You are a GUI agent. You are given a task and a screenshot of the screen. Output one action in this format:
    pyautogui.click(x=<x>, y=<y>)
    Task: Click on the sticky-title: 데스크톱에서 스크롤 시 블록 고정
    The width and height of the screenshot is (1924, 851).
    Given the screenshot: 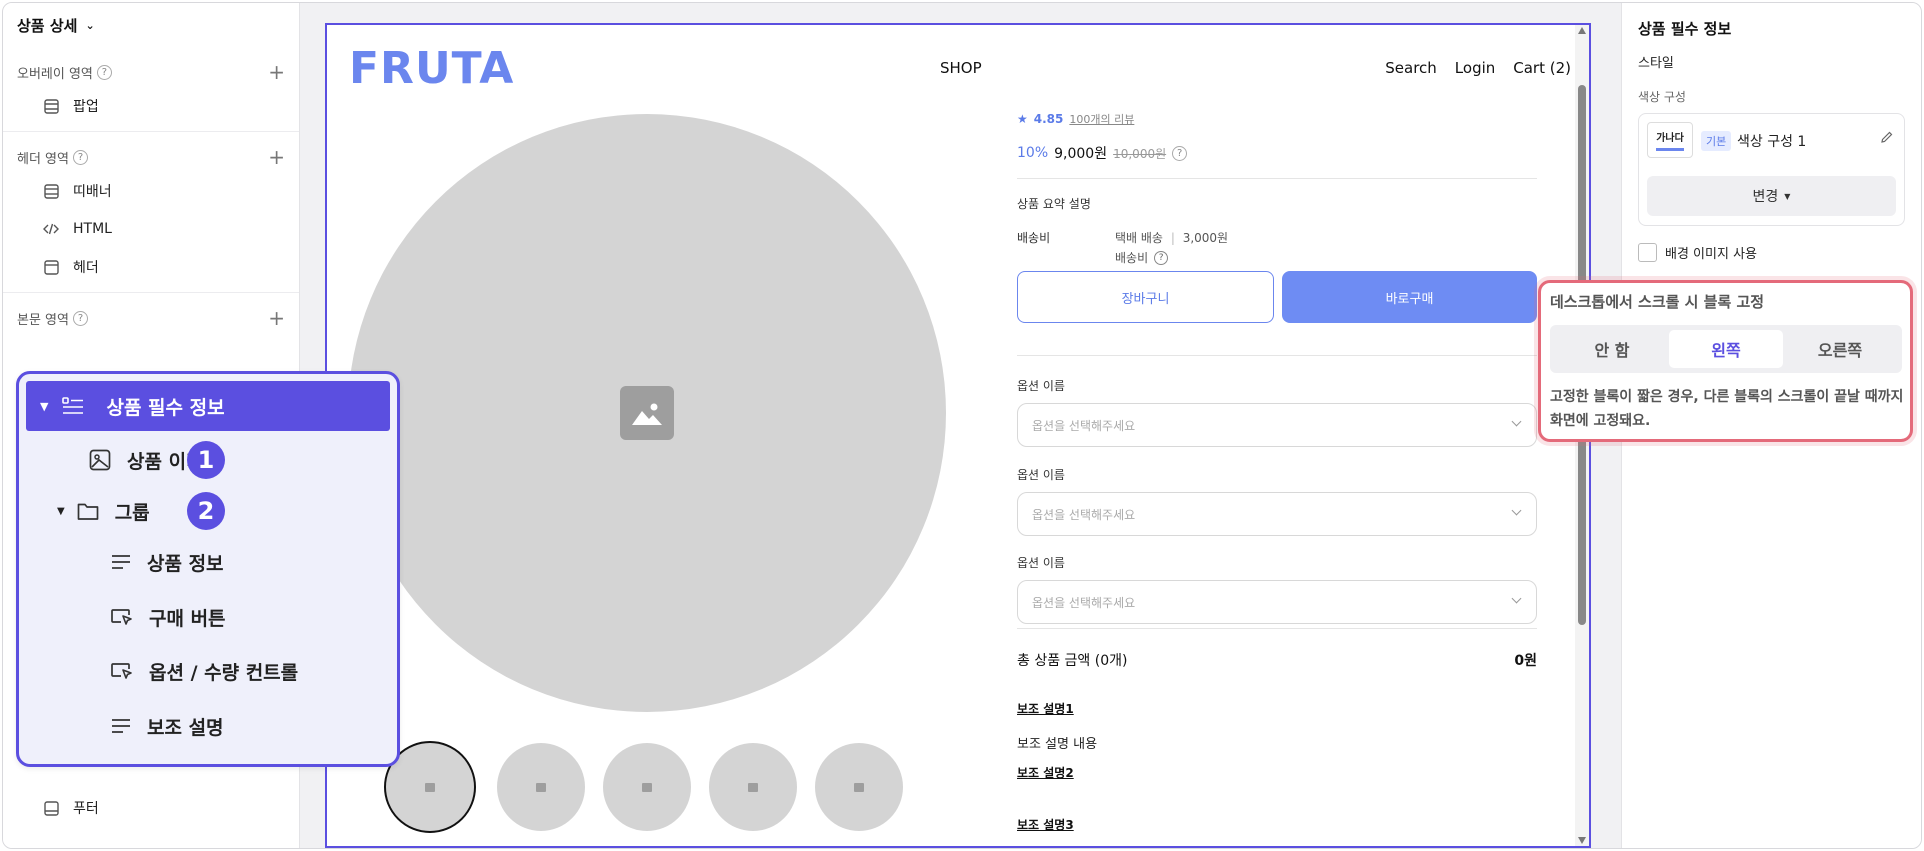 What is the action you would take?
    pyautogui.click(x=1657, y=302)
    